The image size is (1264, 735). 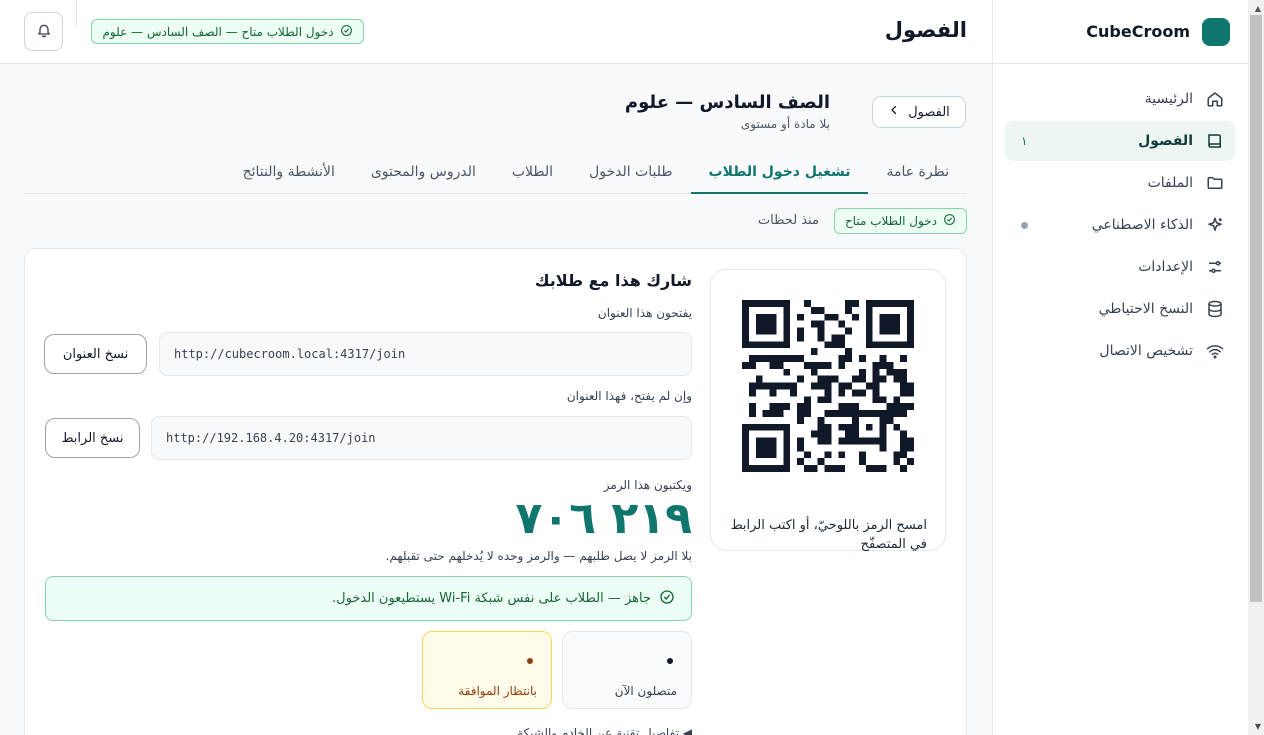 I want to click on back-to-classes-button: الفصول, so click(x=919, y=112).